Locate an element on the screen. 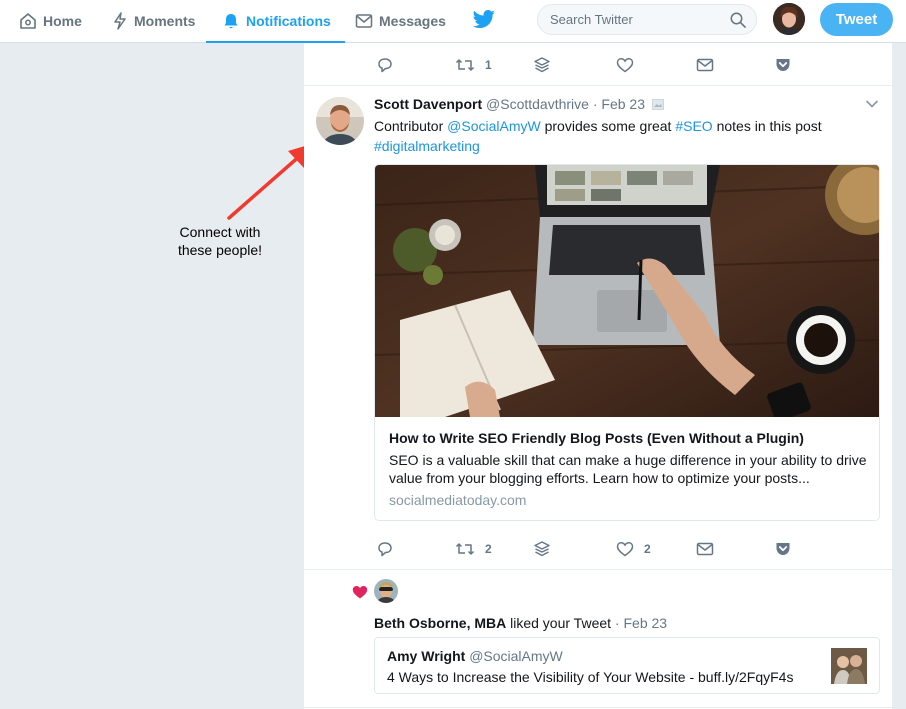 The image size is (906, 709). quoted-tweet-header: Amy Wright @SocialAmyW is located at coordinates (475, 656).